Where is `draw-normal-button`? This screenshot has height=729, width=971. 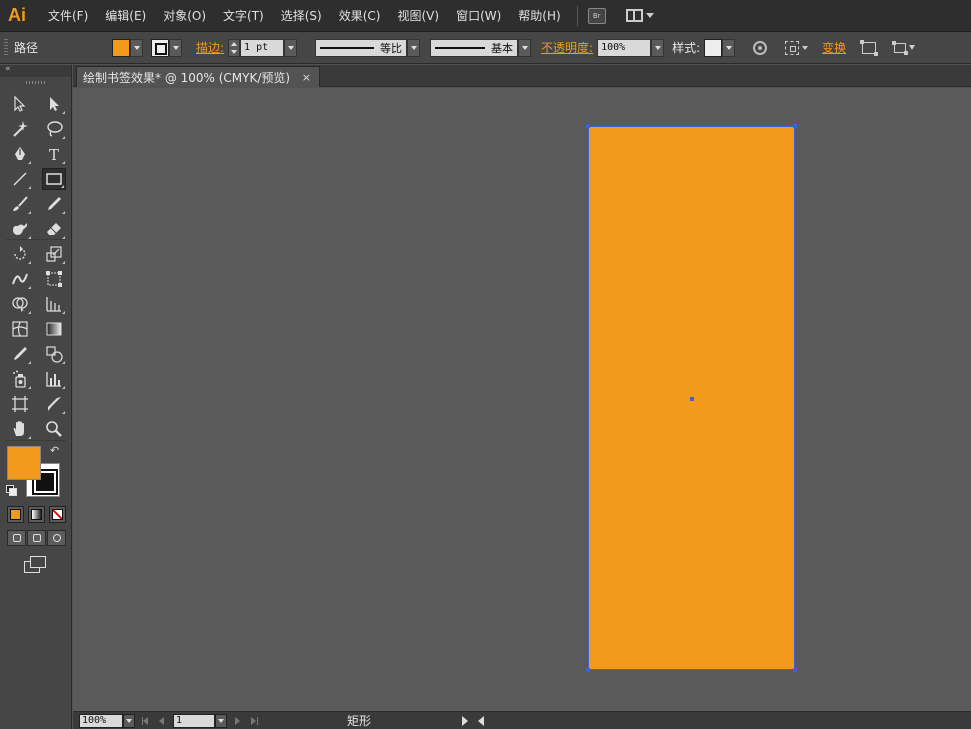
draw-normal-button is located at coordinates (16, 538).